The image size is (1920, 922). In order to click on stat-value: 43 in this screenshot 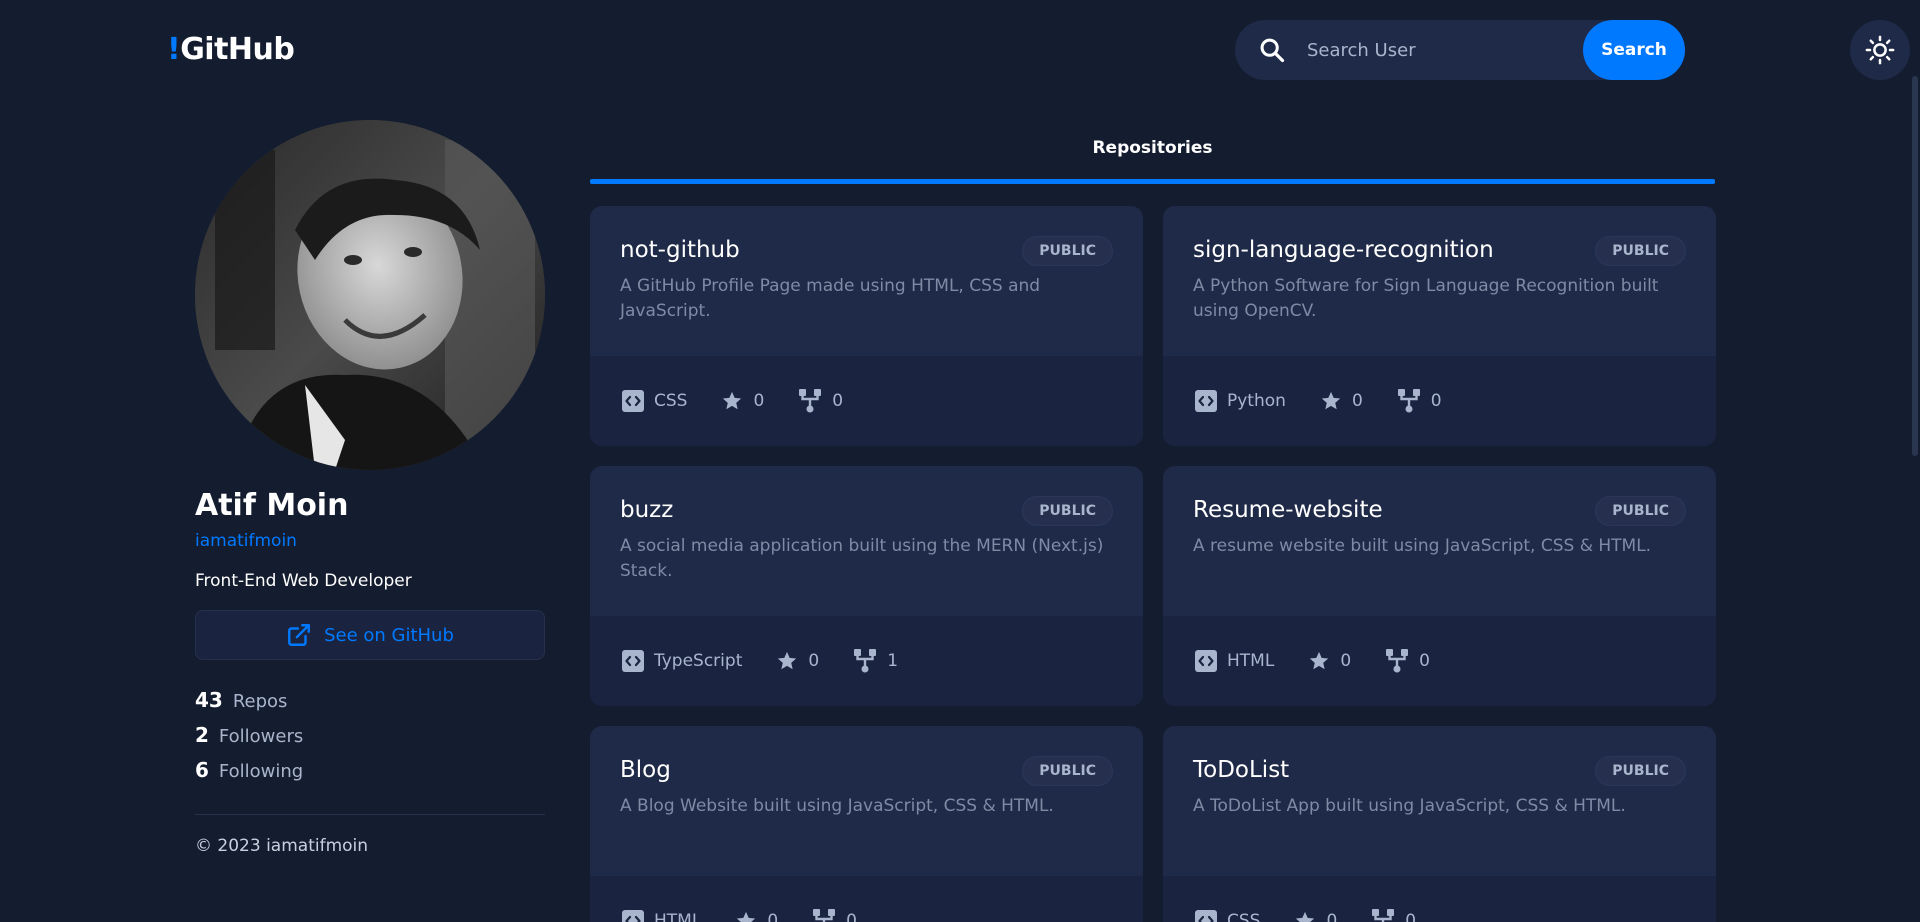, I will do `click(209, 700)`.